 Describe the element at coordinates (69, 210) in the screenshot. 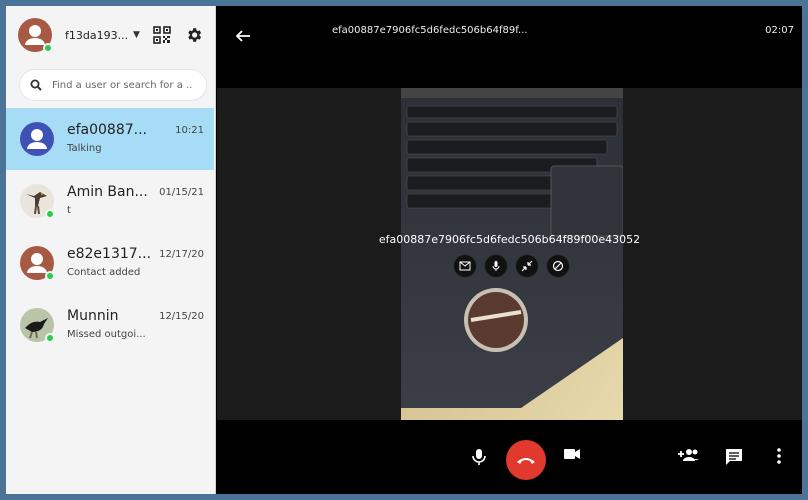

I see `conversation-last-message: t` at that location.